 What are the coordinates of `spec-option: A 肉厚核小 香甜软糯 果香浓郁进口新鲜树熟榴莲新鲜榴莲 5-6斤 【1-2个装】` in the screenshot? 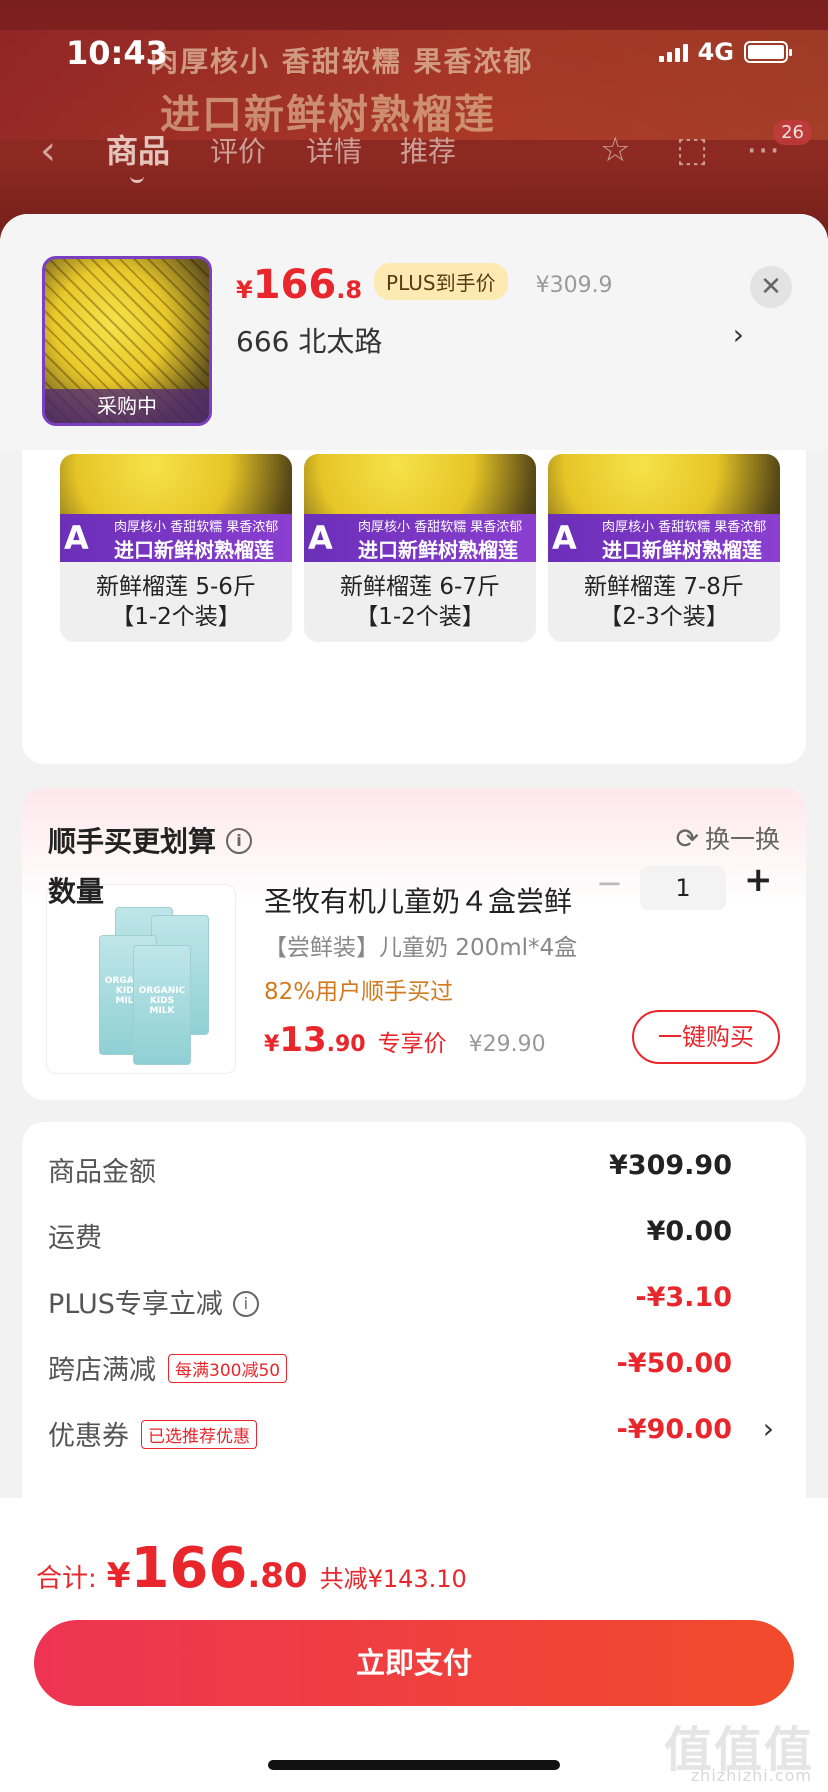 It's located at (176, 548).